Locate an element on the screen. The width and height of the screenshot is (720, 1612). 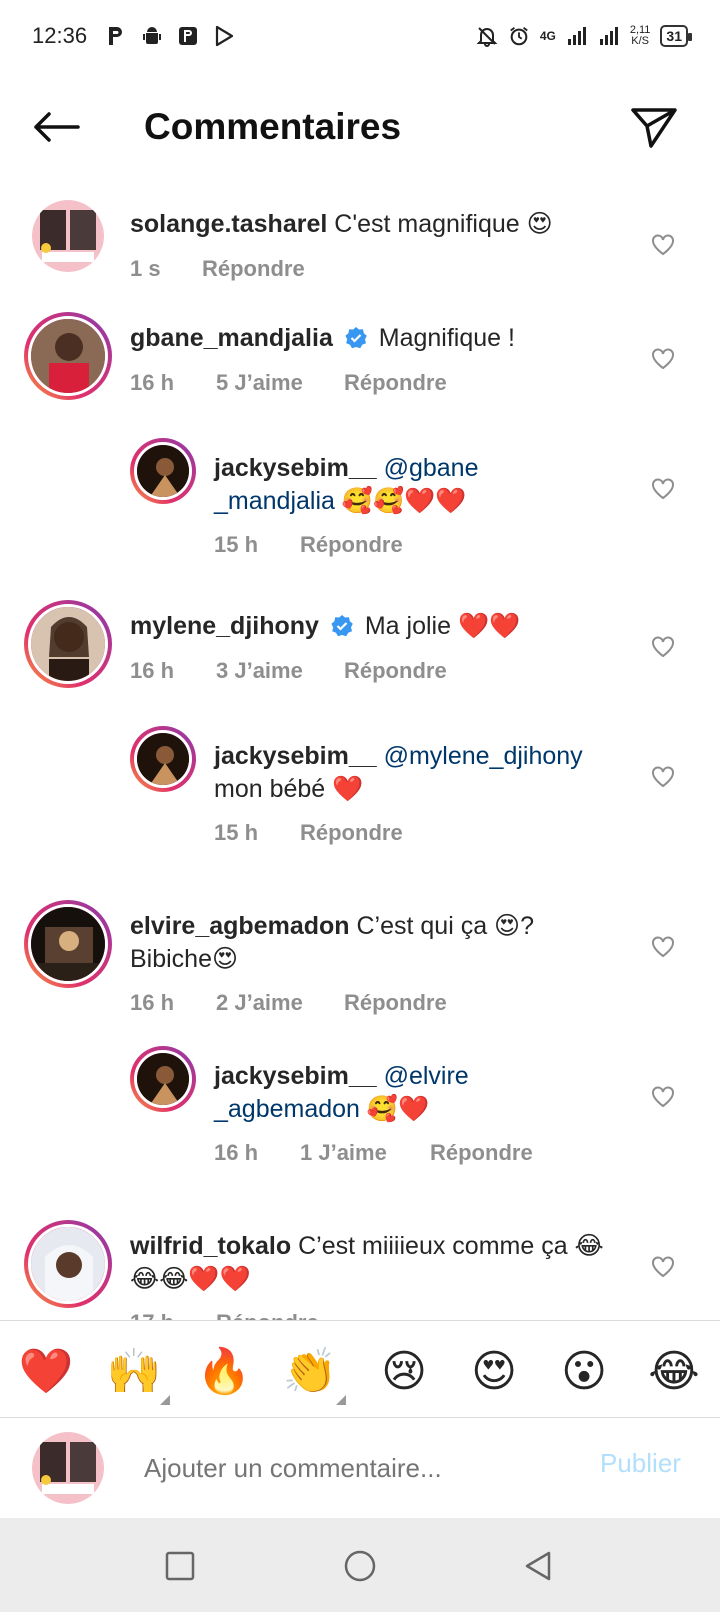
comment-meta: 16 h 5 J’aime Répondre is located at coordinates (288, 383).